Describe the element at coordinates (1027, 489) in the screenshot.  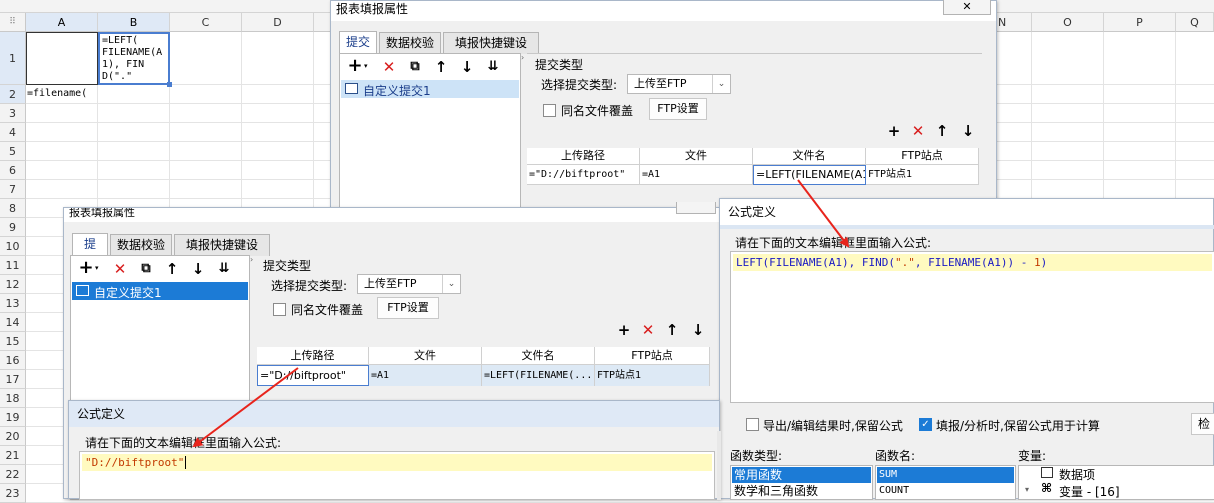
I see `expand-icon: ▾` at that location.